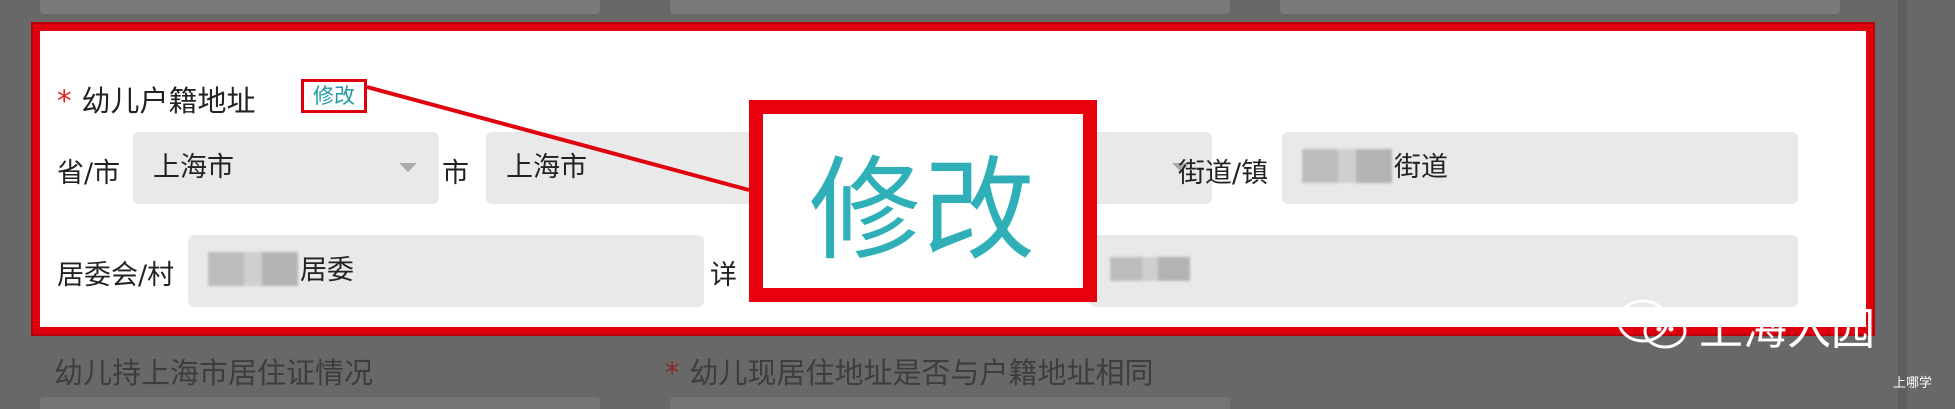 The width and height of the screenshot is (1955, 409). What do you see at coordinates (320, 403) in the screenshot?
I see `background-field-bottom-left` at bounding box center [320, 403].